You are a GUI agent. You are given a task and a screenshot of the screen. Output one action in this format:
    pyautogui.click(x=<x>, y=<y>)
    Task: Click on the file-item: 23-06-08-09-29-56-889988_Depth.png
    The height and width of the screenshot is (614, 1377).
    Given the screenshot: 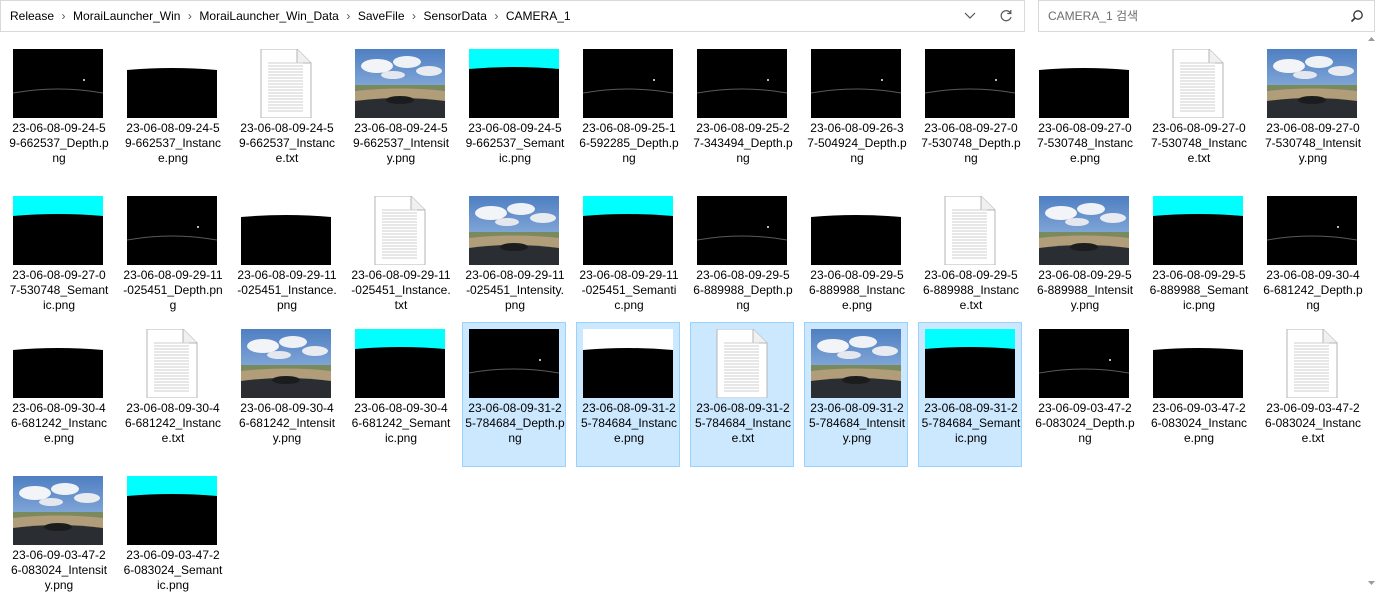 What is the action you would take?
    pyautogui.click(x=742, y=261)
    